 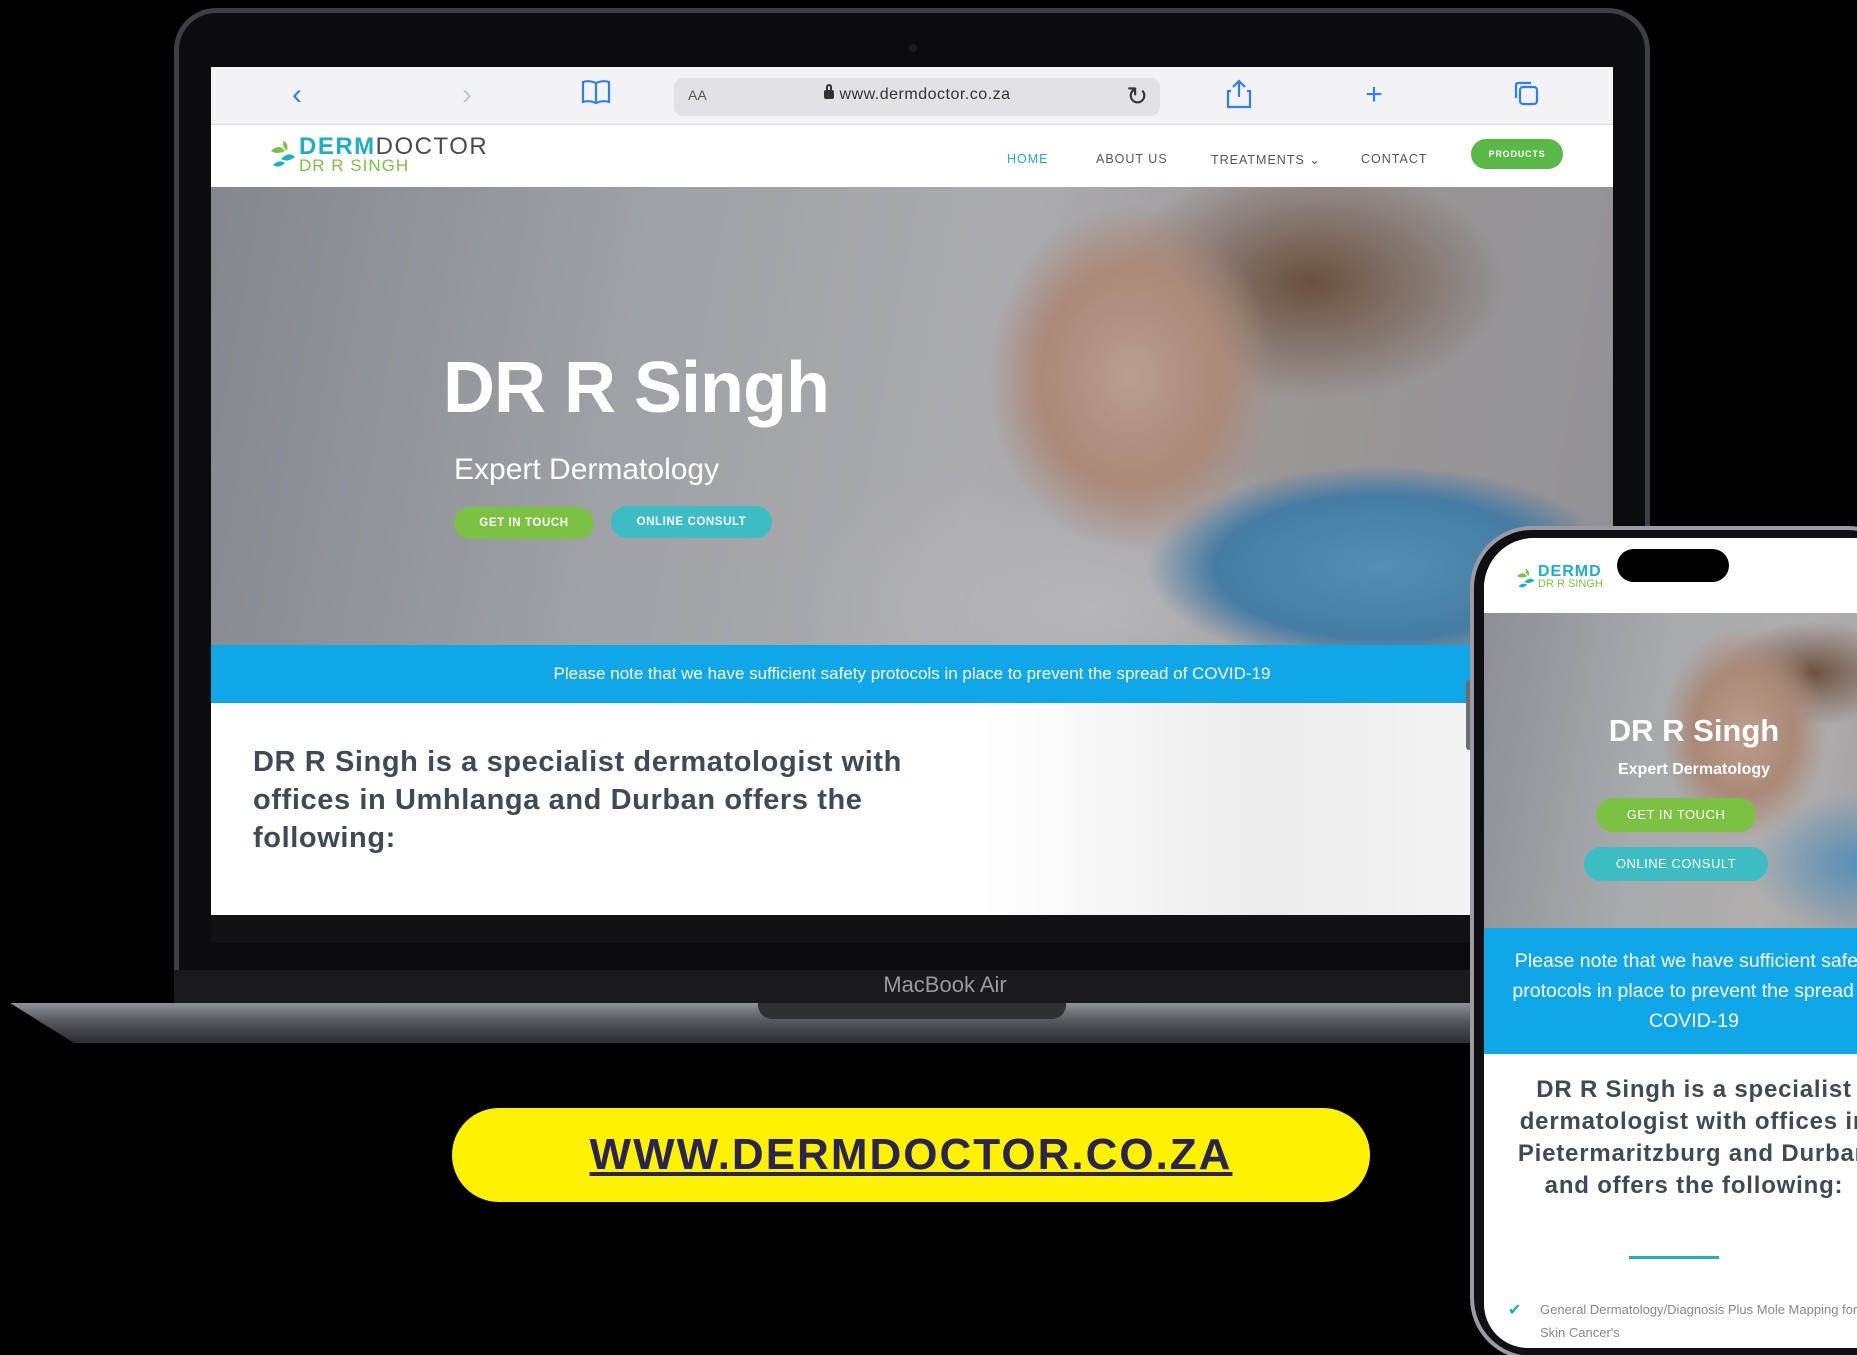 I want to click on camera, so click(x=913, y=48).